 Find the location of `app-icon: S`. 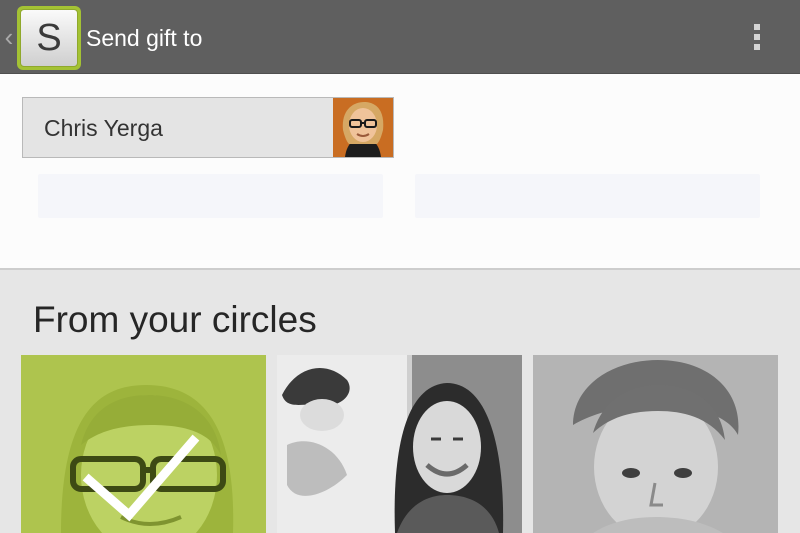

app-icon: S is located at coordinates (49, 38).